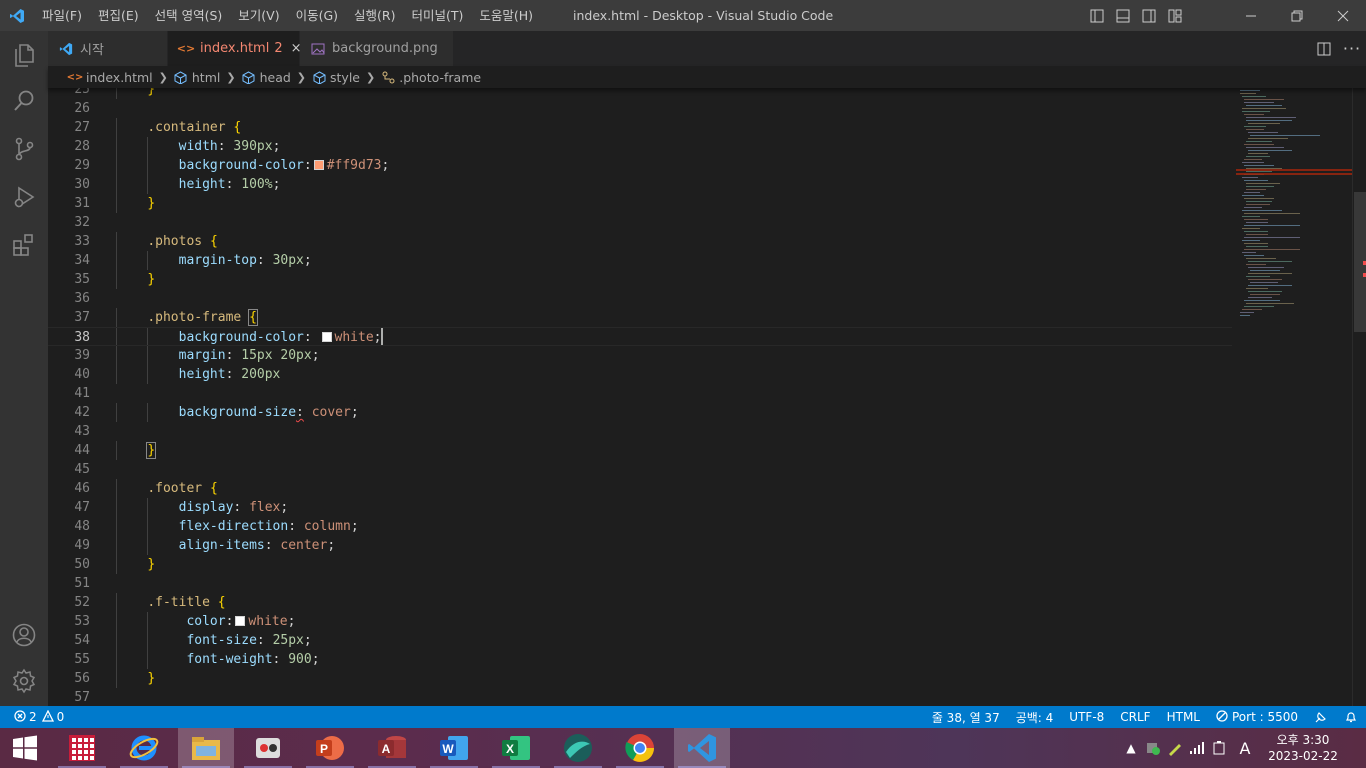  Describe the element at coordinates (336, 77) in the screenshot. I see `breadcrumb-item: style` at that location.